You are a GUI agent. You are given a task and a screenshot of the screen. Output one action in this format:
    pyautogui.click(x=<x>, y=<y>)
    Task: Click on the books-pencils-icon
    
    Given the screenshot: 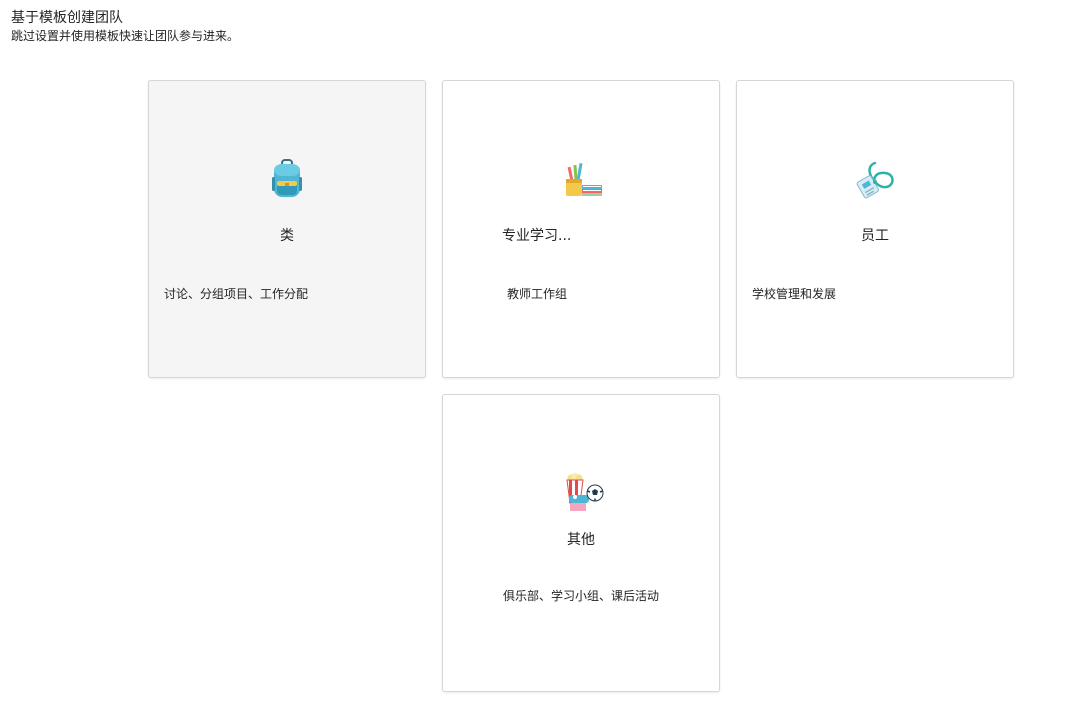 What is the action you would take?
    pyautogui.click(x=584, y=179)
    